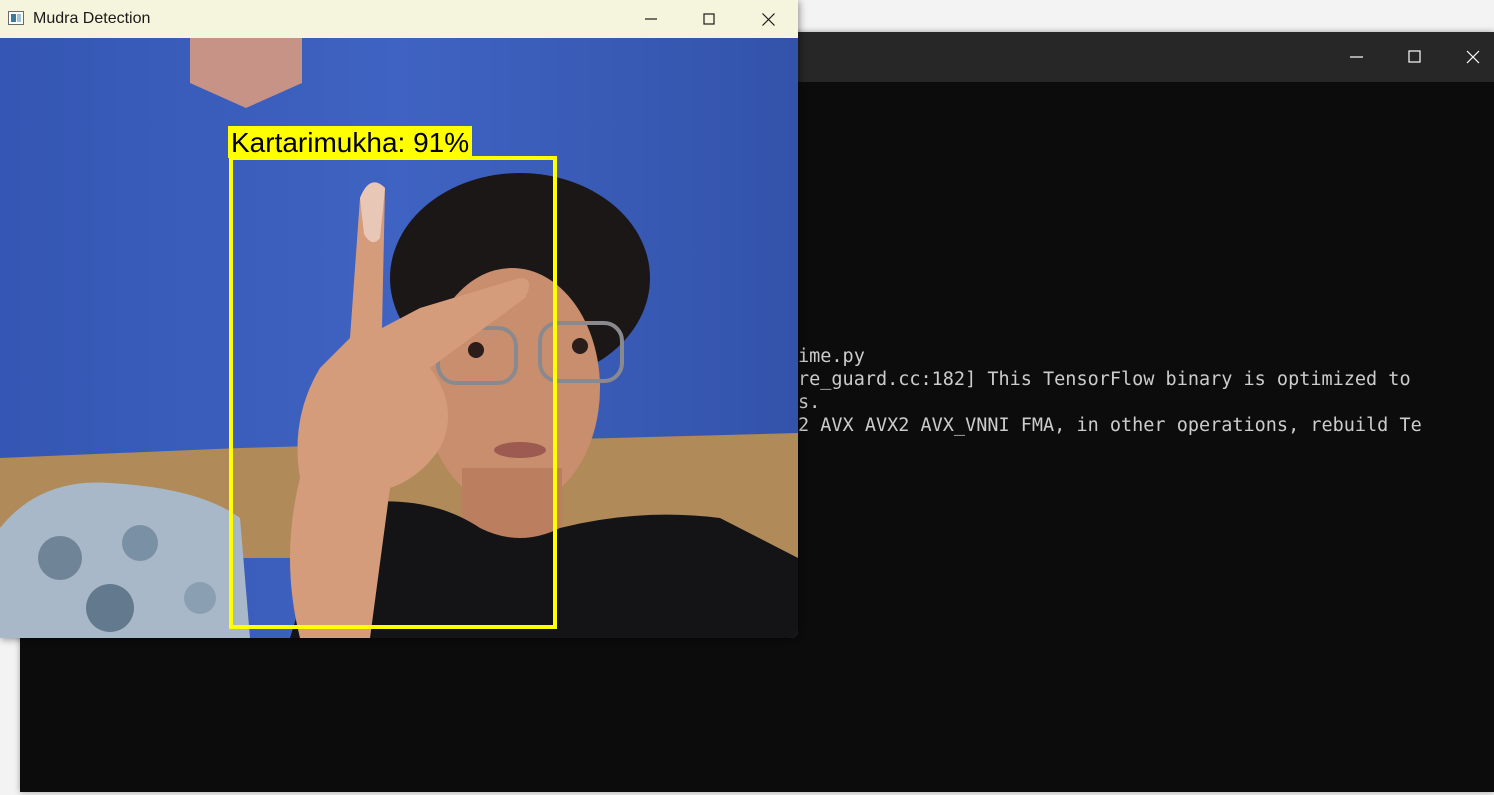  Describe the element at coordinates (92, 18) in the screenshot. I see `window-title: Mudra Detection` at that location.